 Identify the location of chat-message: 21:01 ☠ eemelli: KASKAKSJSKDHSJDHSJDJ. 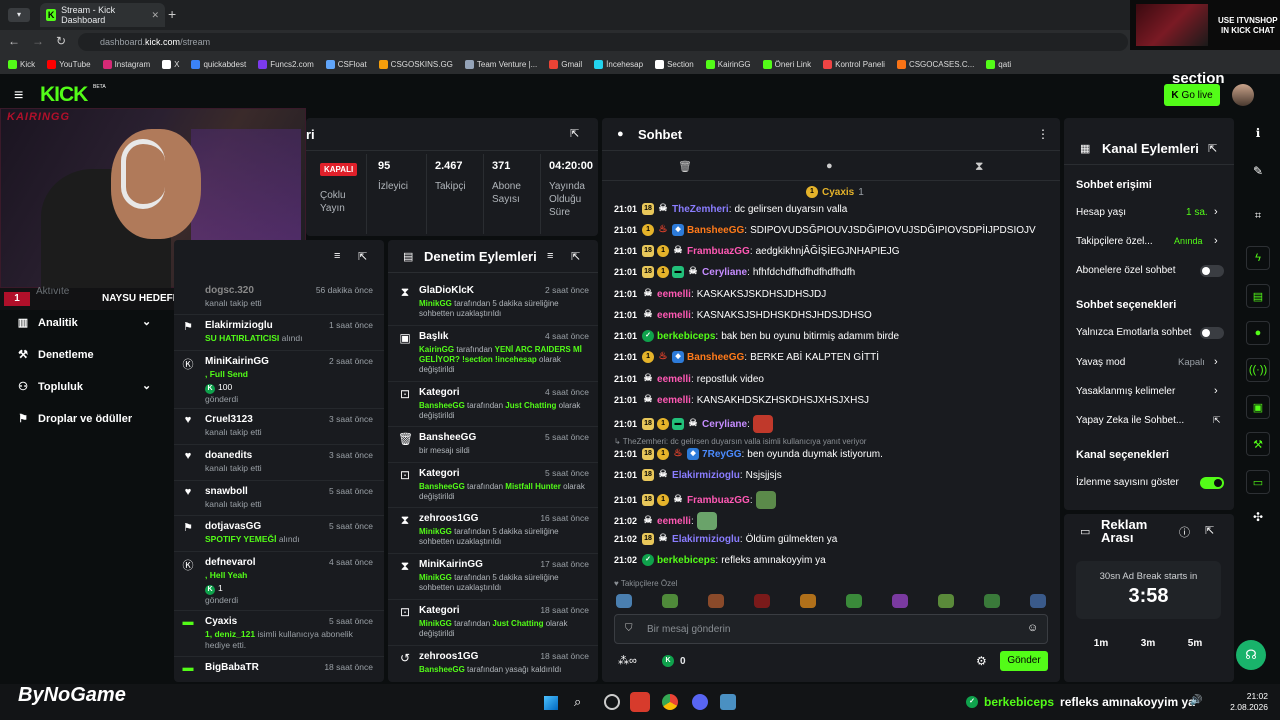
(834, 294).